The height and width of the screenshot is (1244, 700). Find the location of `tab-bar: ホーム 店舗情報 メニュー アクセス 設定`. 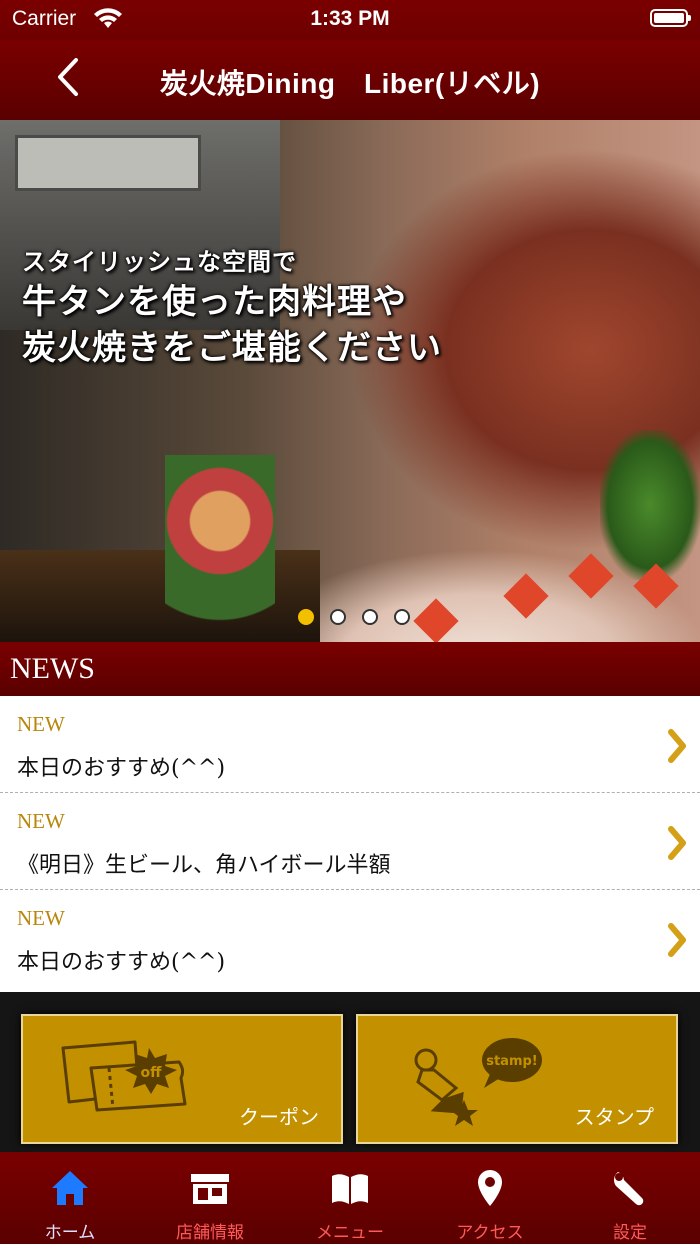

tab-bar: ホーム 店舗情報 メニュー アクセス 設定 is located at coordinates (350, 1198).